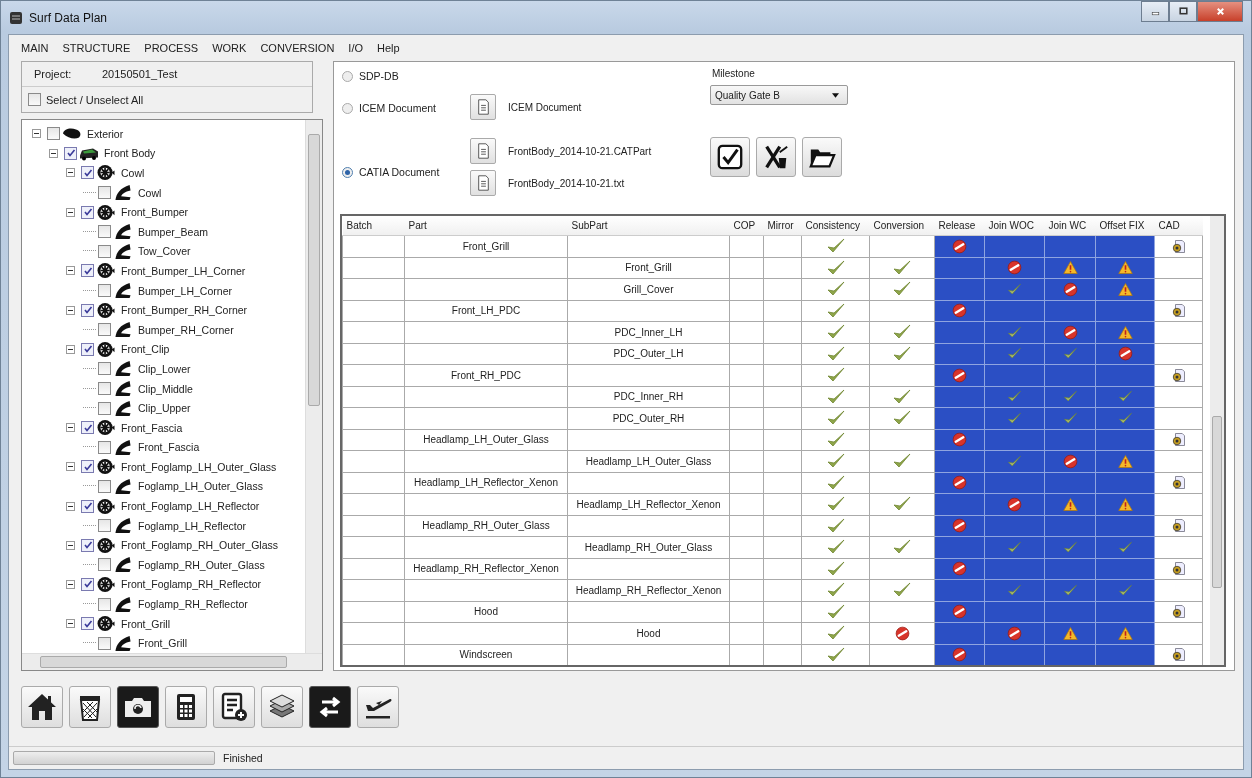 Image resolution: width=1252 pixels, height=778 pixels. Describe the element at coordinates (183, 270) in the screenshot. I see `tree-item: Front_Bumper_LH_Corner` at that location.